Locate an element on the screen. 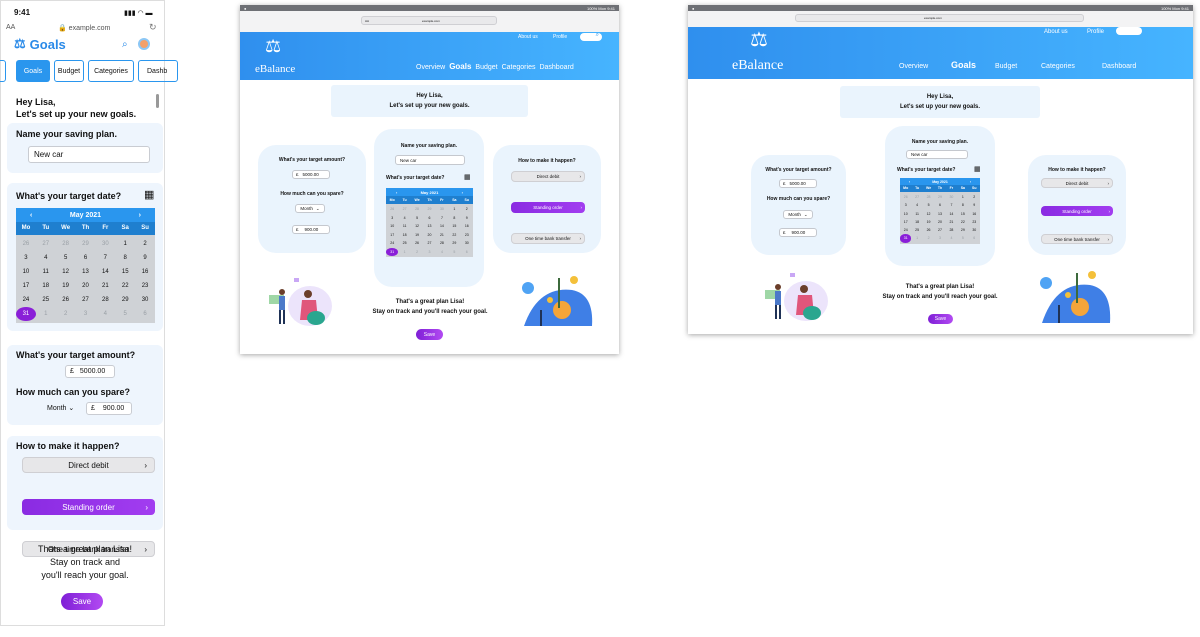 This screenshot has height=637, width=1200. avatar is located at coordinates (144, 44).